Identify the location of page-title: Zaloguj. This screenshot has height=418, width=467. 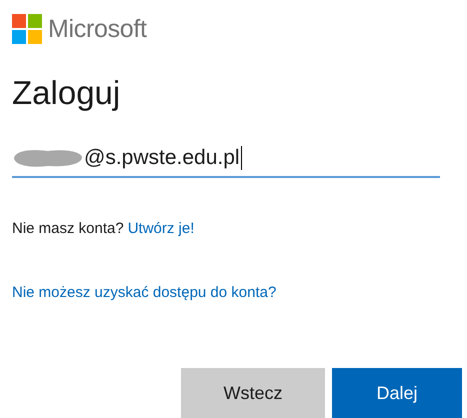
(67, 93).